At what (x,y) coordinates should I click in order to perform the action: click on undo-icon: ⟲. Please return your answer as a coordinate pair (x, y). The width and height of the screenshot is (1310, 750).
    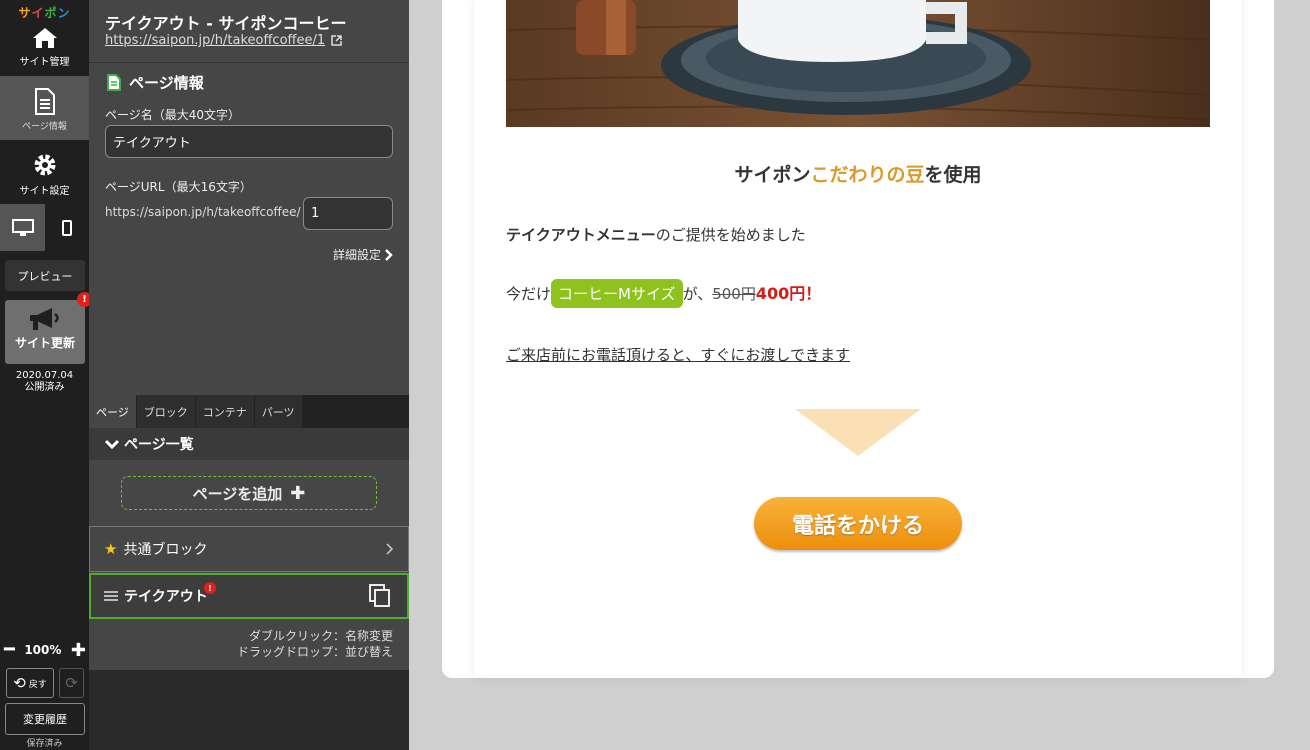
    Looking at the image, I should click on (19, 683).